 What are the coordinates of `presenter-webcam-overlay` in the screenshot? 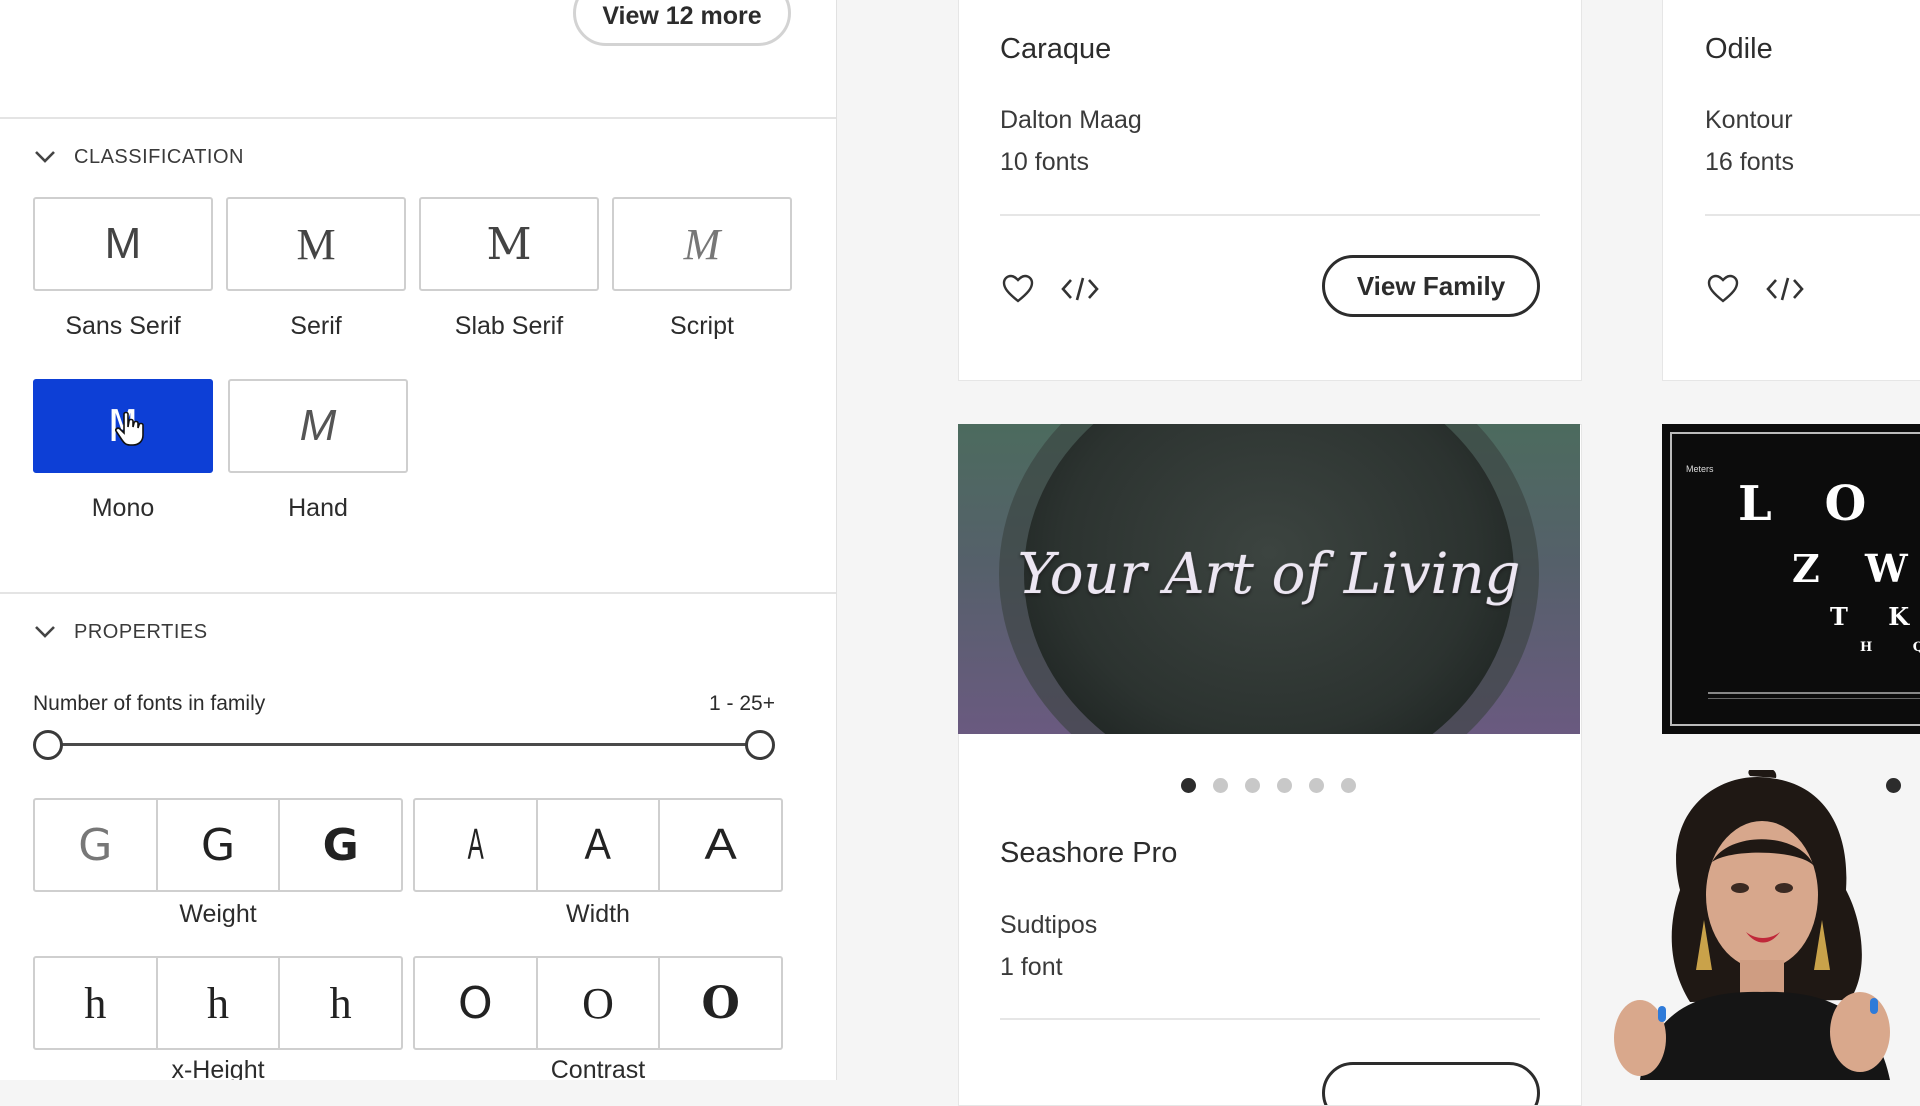 It's located at (1760, 925).